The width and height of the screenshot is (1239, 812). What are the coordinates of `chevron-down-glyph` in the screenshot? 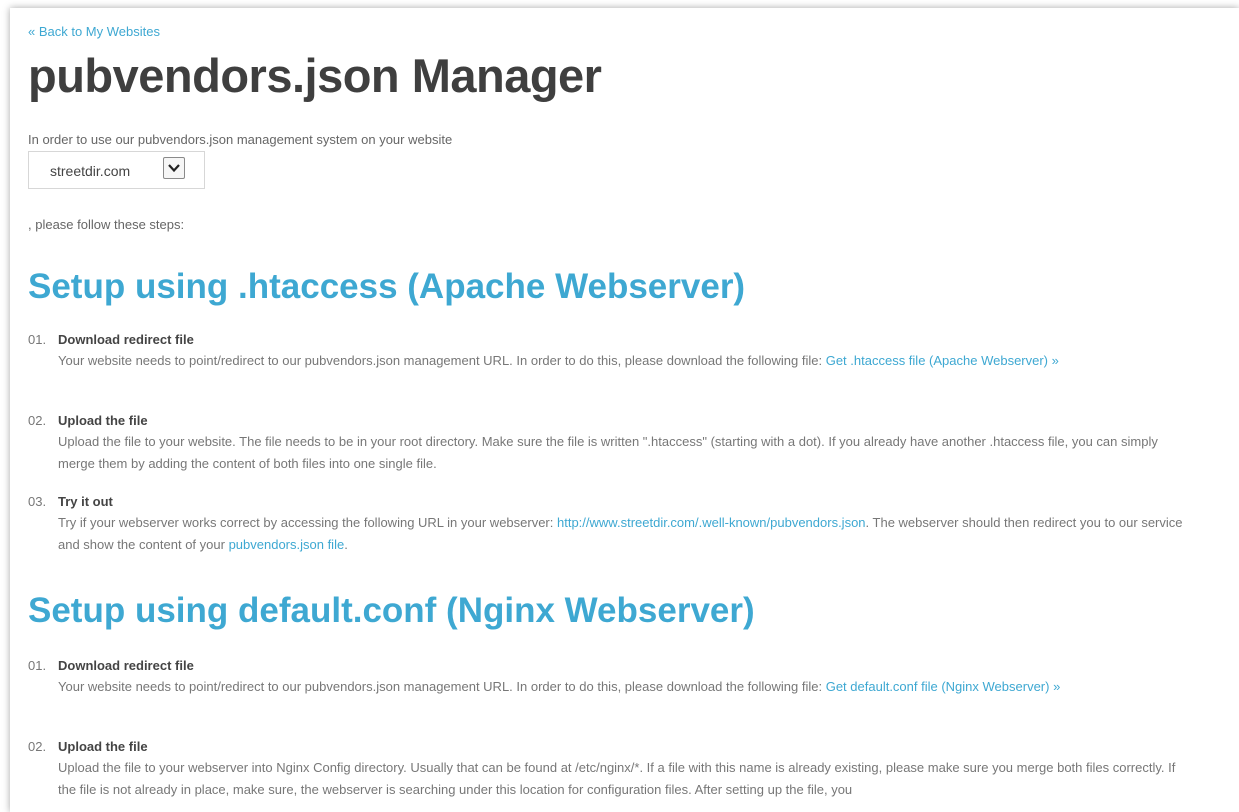 It's located at (174, 168).